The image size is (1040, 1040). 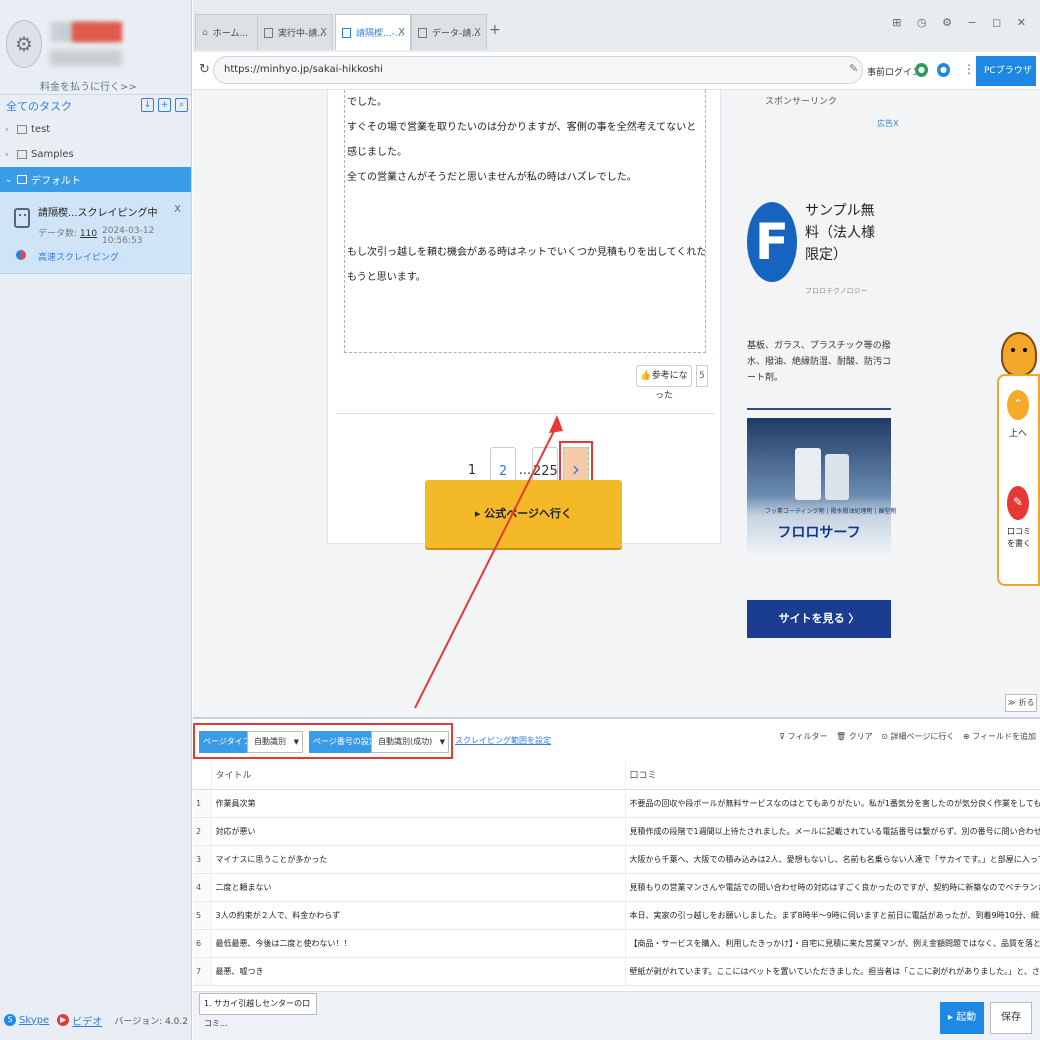 What do you see at coordinates (181, 105) in the screenshot?
I see `search-task-icon: ⌕` at bounding box center [181, 105].